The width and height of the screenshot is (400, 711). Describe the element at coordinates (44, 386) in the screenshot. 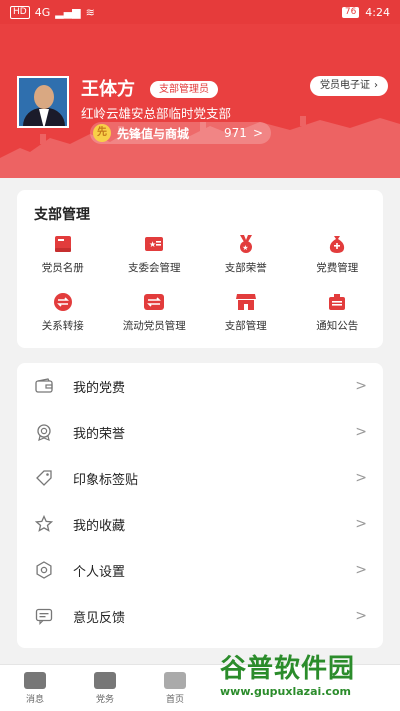

I see `wallet-icon` at that location.